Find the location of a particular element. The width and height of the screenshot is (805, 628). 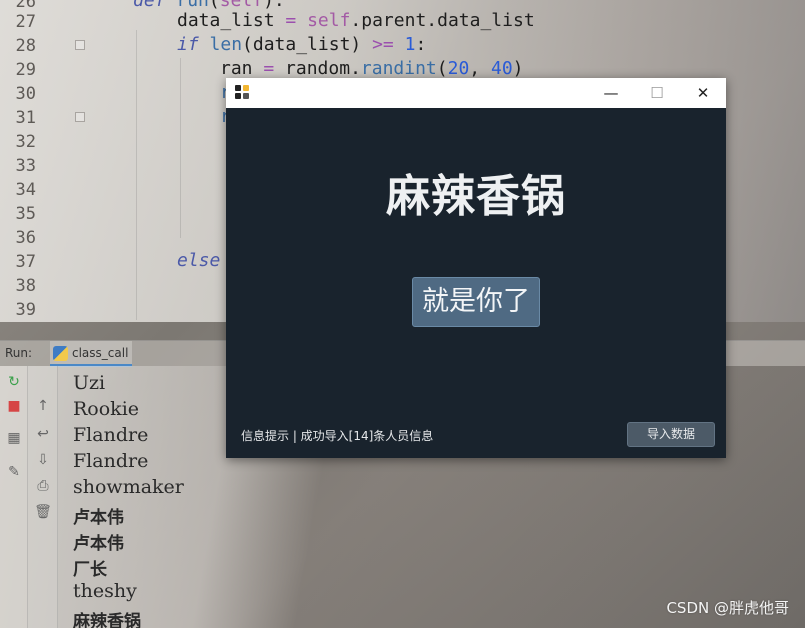

print-icon: ⎙ is located at coordinates (43, 486).